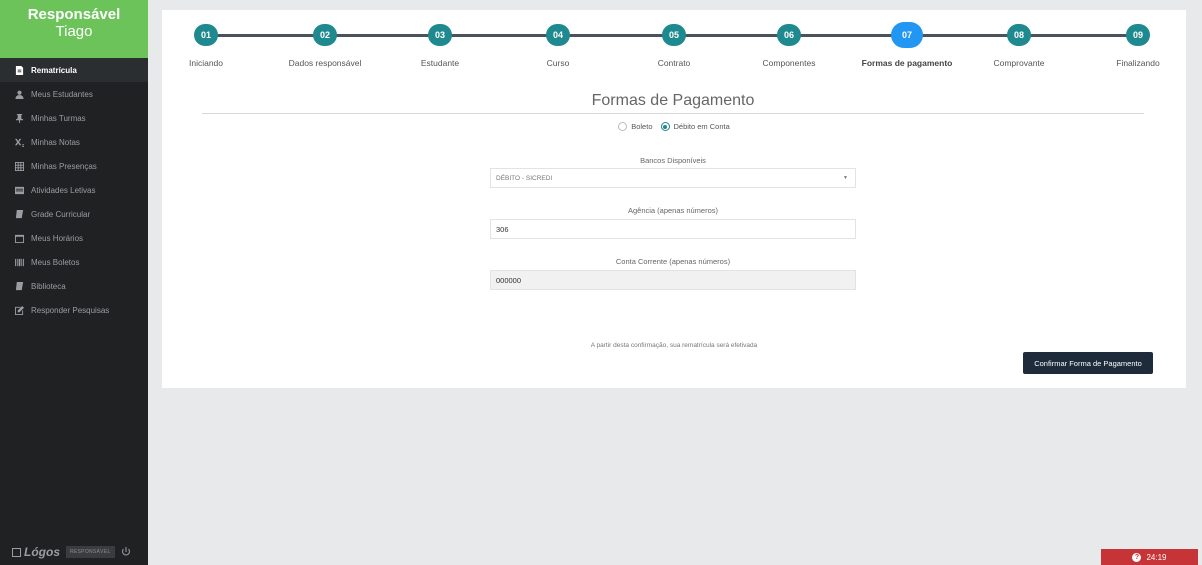 This screenshot has width=1202, height=565. I want to click on radio-boleto: Boleto, so click(635, 126).